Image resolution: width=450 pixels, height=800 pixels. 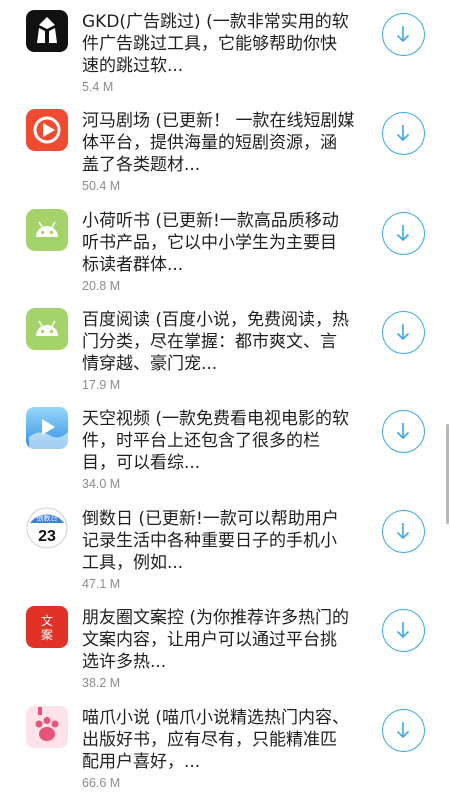 I want to click on video-play-icon, so click(x=47, y=428).